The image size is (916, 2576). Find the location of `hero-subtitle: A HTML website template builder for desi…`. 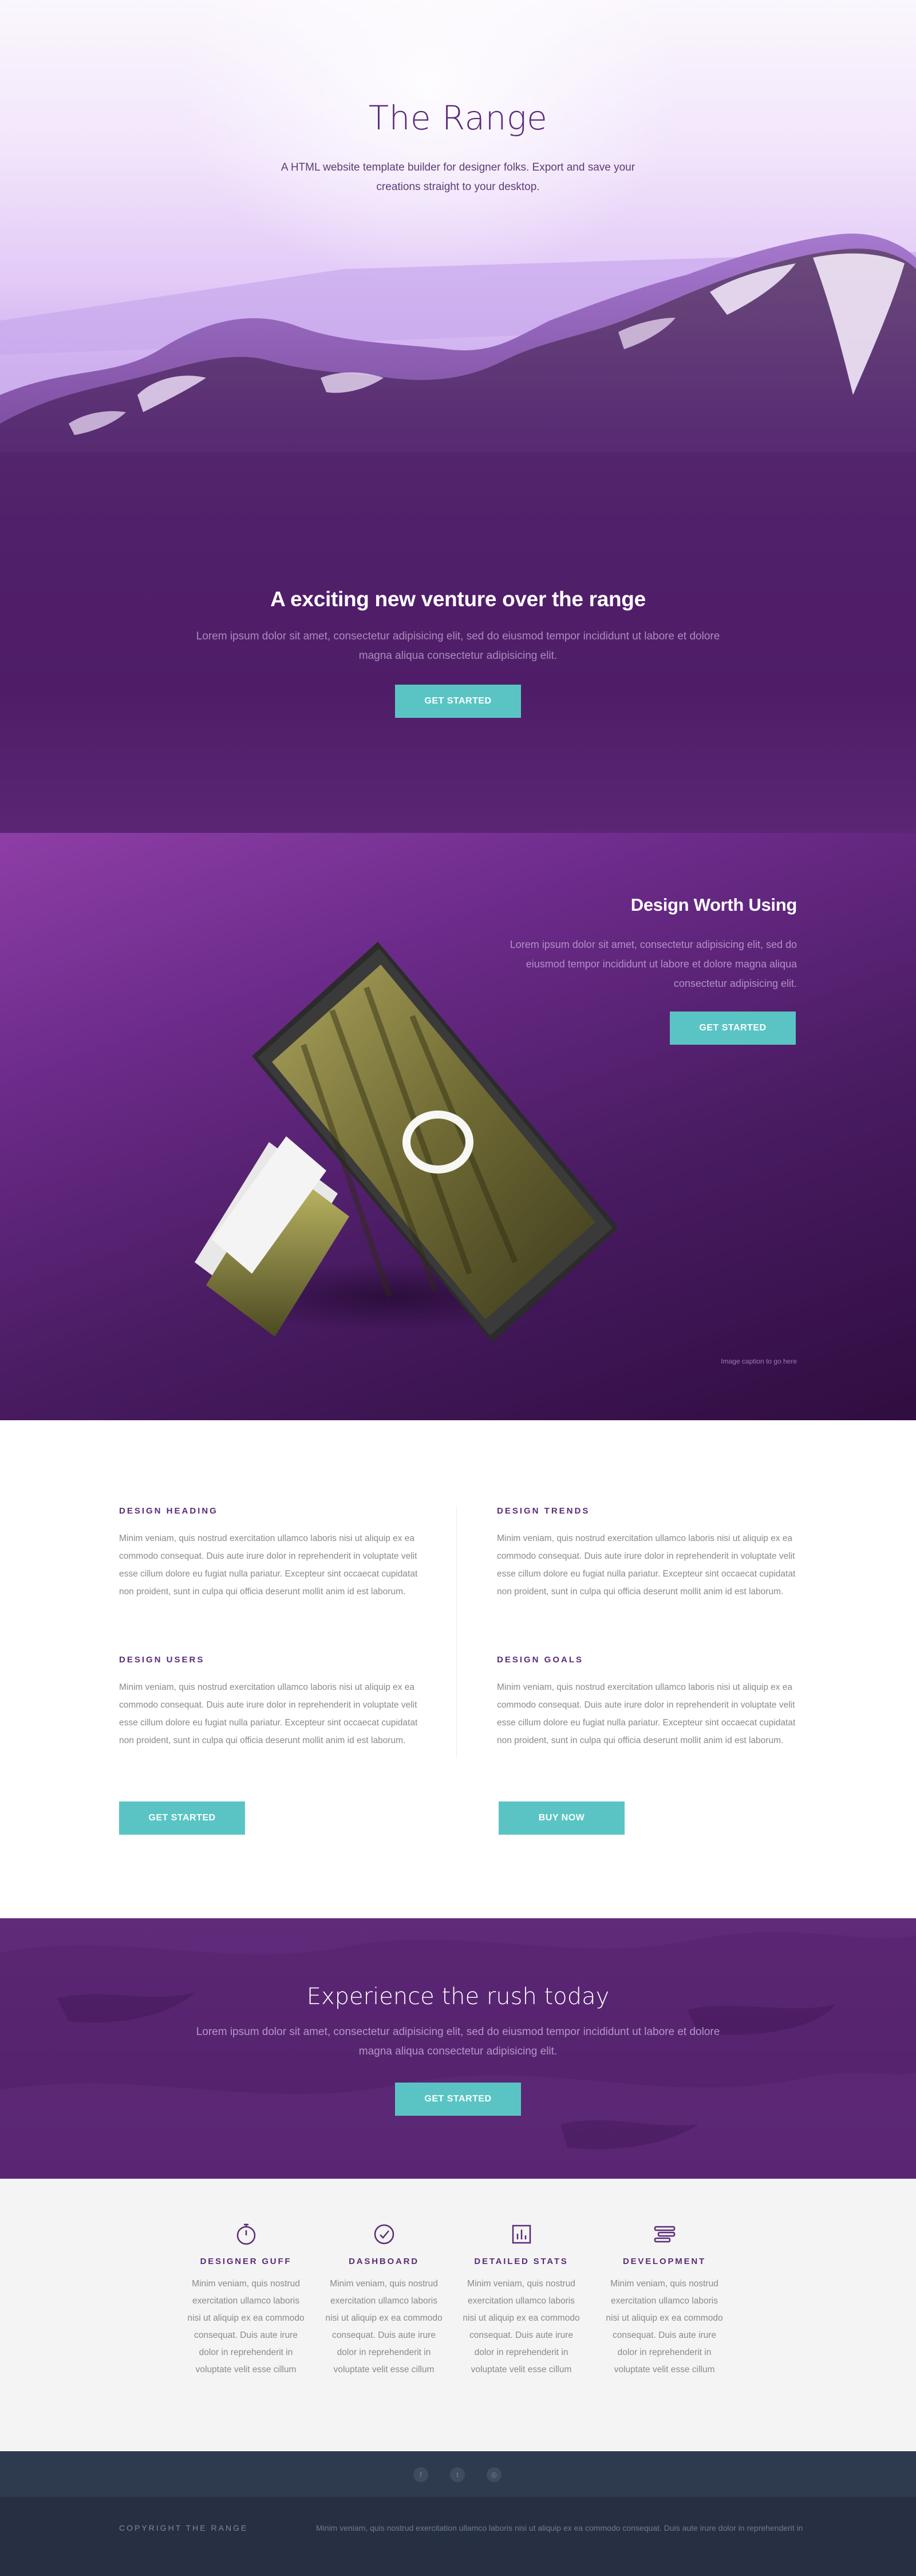

hero-subtitle: A HTML website template builder for desi… is located at coordinates (458, 177).